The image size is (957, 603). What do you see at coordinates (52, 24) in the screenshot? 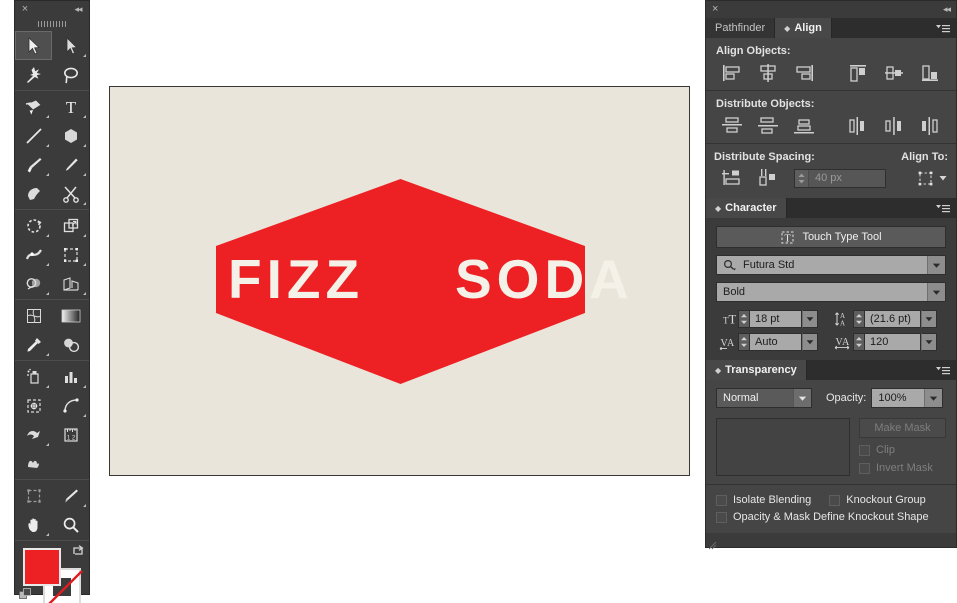
I see `drag-grip` at bounding box center [52, 24].